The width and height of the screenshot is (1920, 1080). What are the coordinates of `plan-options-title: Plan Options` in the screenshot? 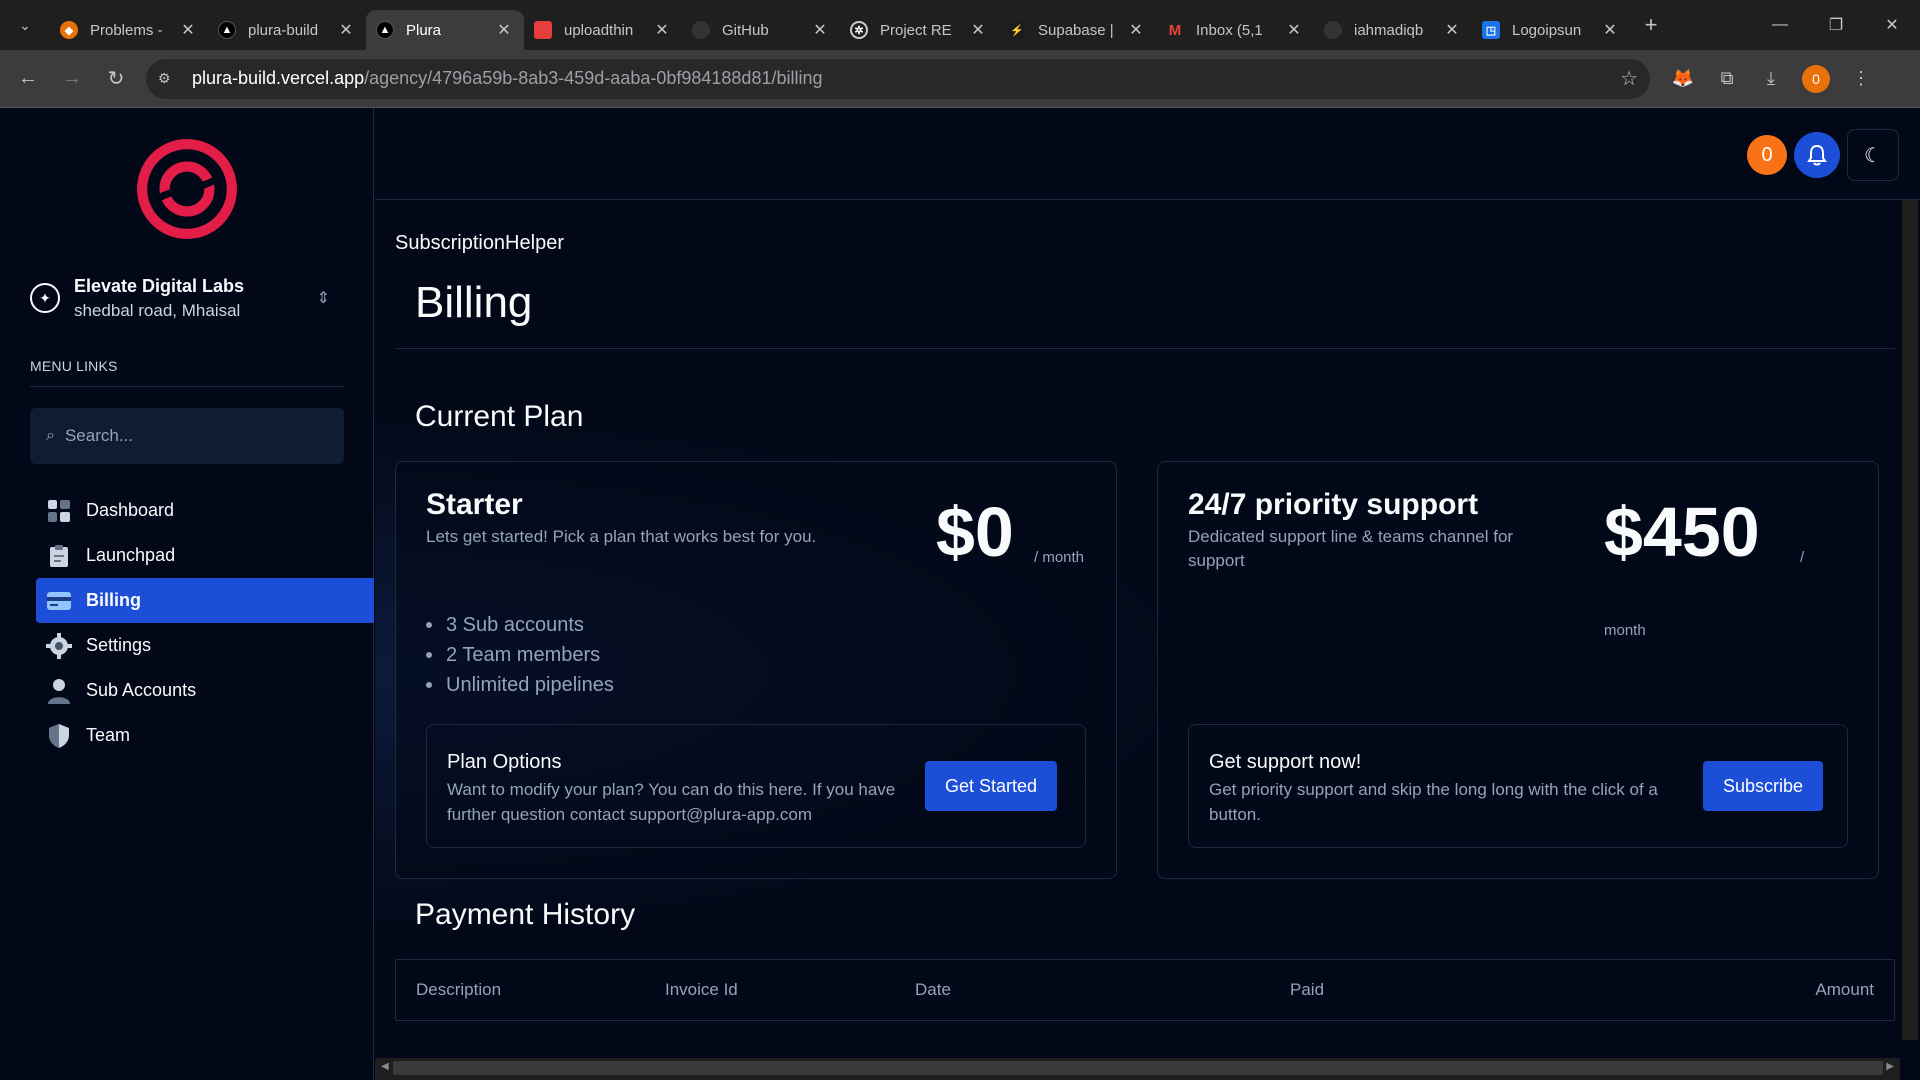 It's located at (504, 762).